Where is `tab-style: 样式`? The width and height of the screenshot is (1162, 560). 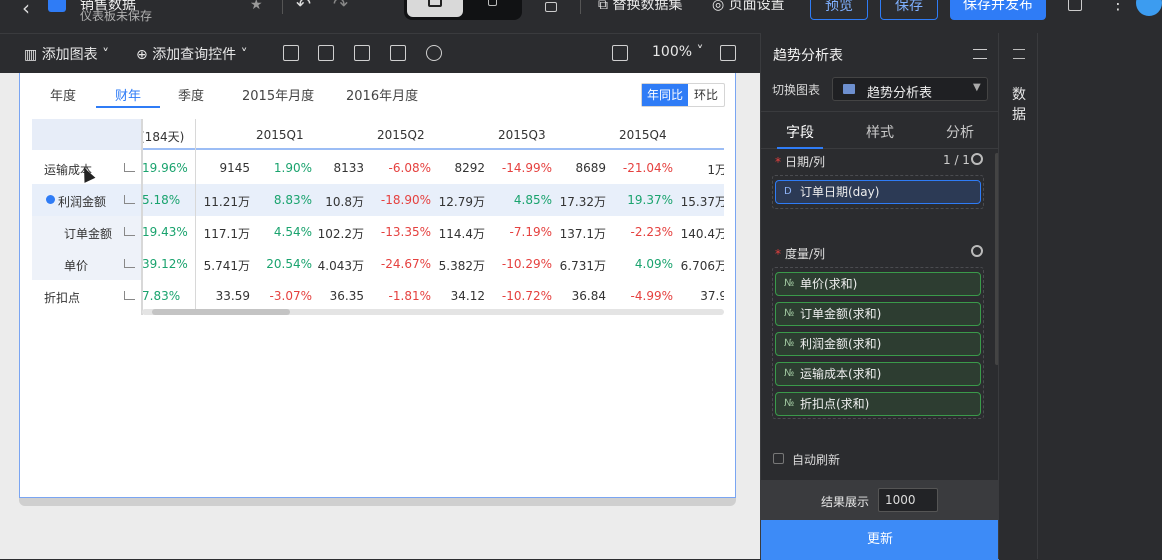
tab-style: 样式 is located at coordinates (880, 132).